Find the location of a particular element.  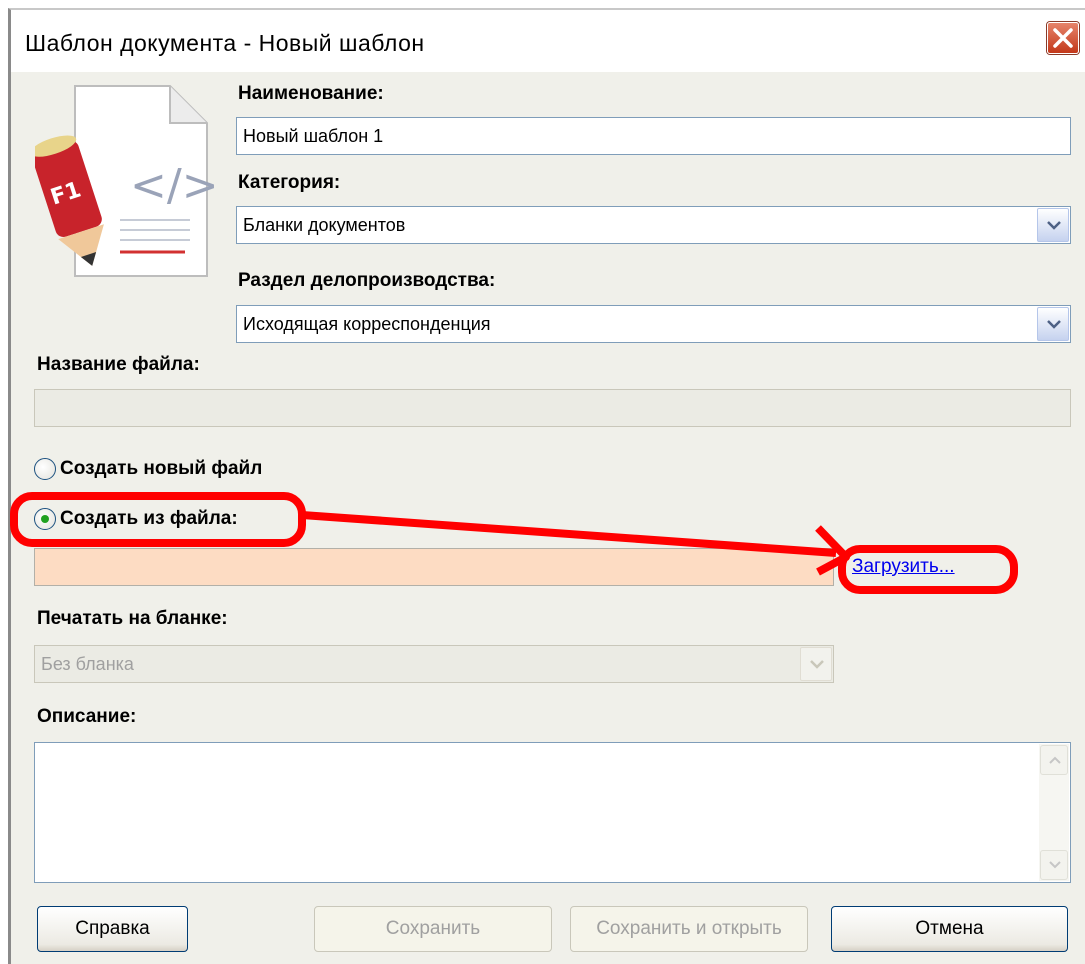

title-bar: Шаблон документа - Новый шаблон is located at coordinates (548, 41).